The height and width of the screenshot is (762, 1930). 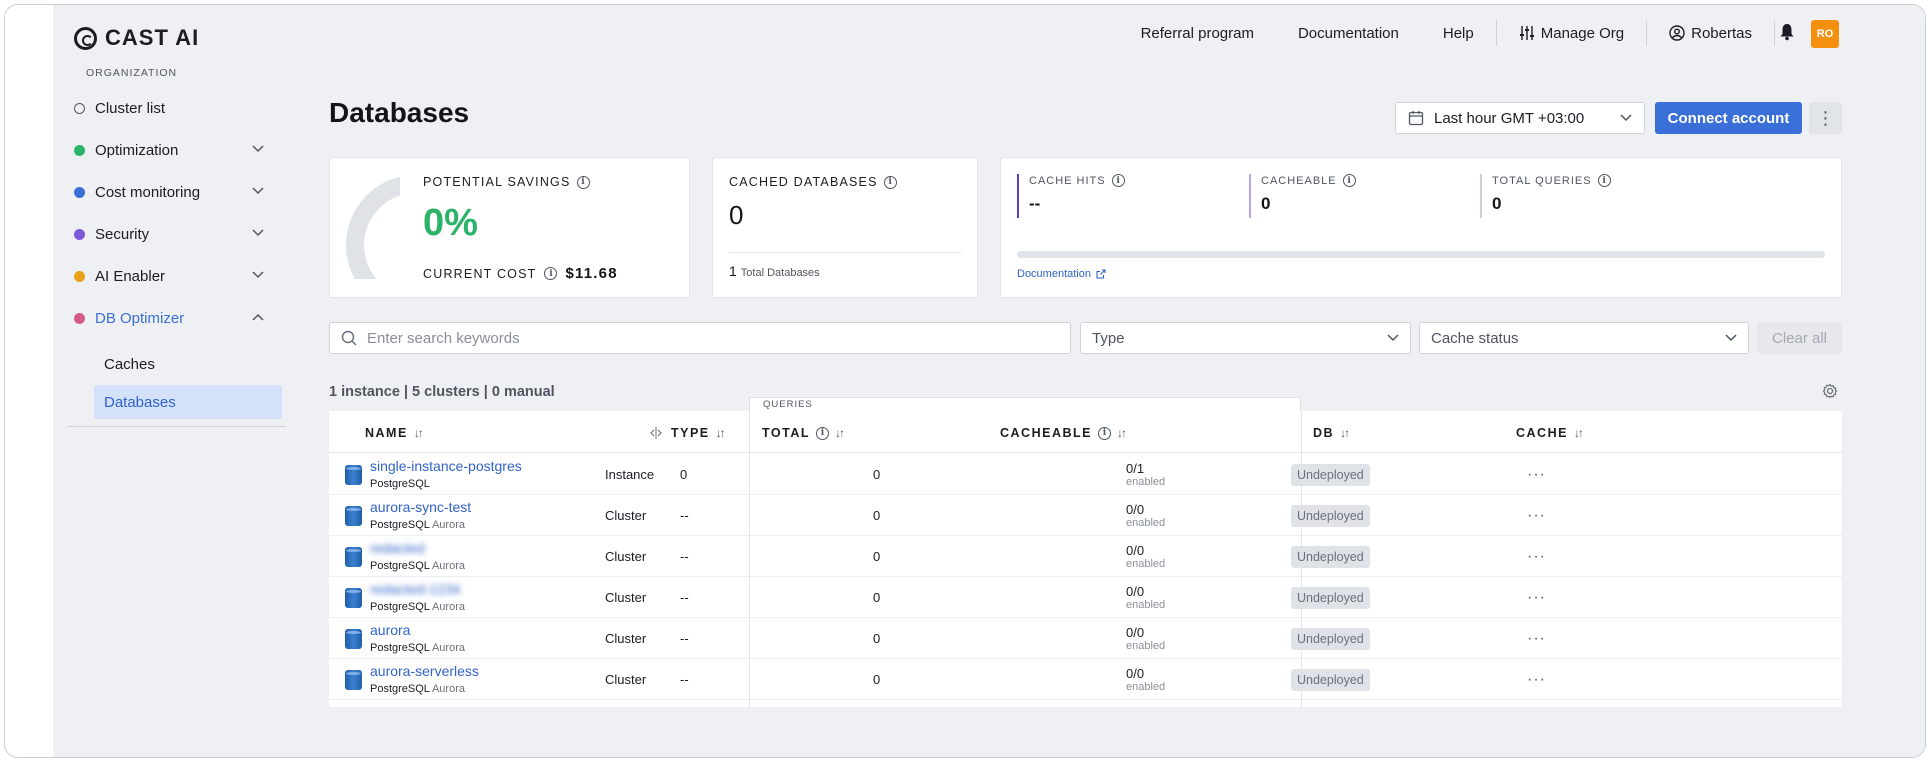 I want to click on manage-org-link: Manage Org, so click(x=1571, y=33).